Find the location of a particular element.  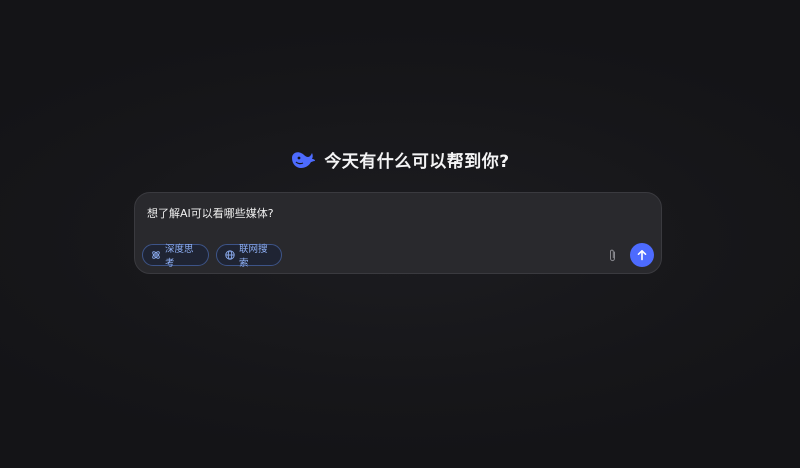

web-search-toggle: 联网搜索 is located at coordinates (249, 256).